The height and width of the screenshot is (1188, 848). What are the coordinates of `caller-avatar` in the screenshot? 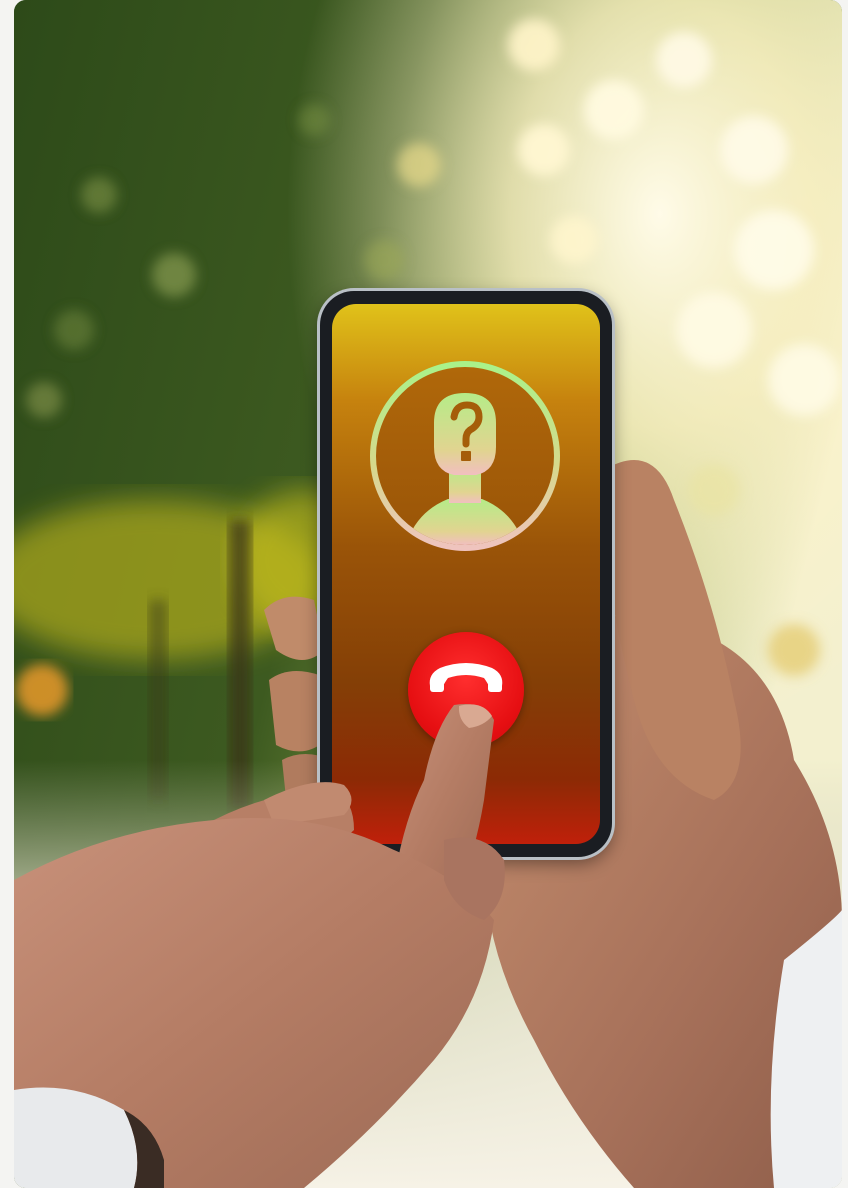 It's located at (465, 456).